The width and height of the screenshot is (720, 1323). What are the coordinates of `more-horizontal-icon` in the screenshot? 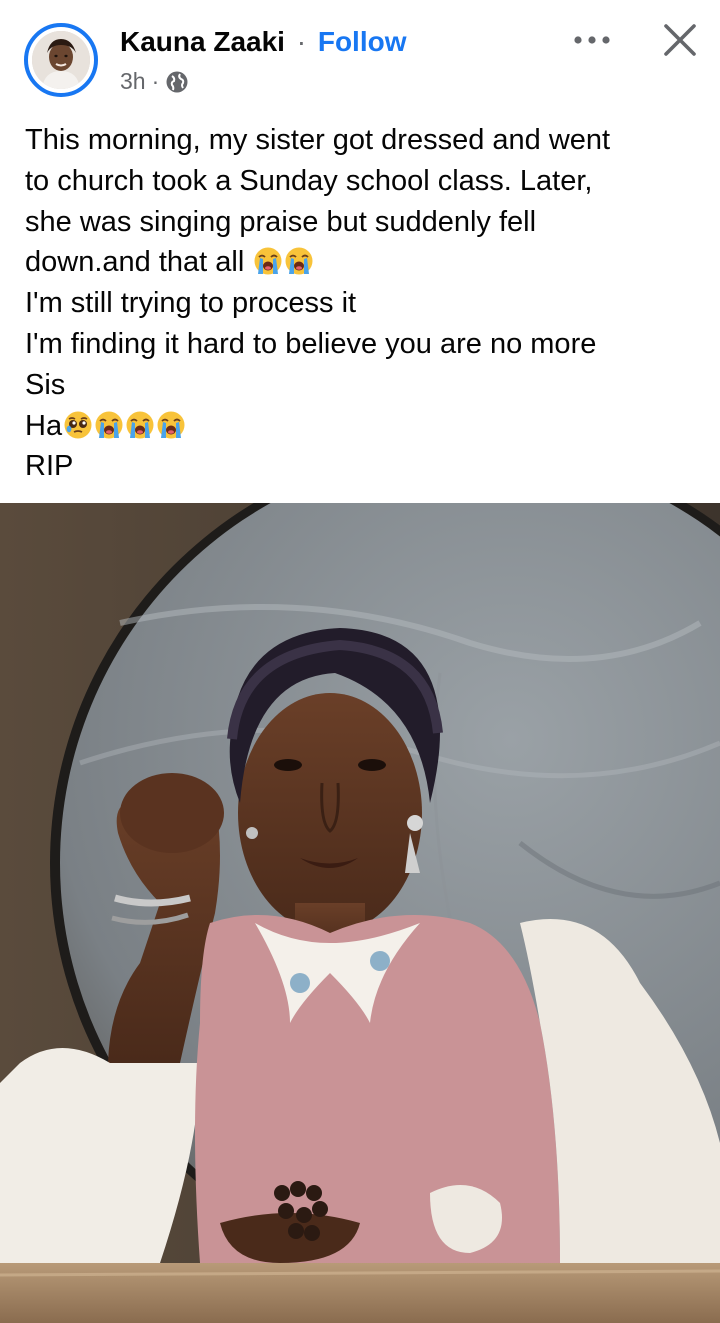 It's located at (592, 40).